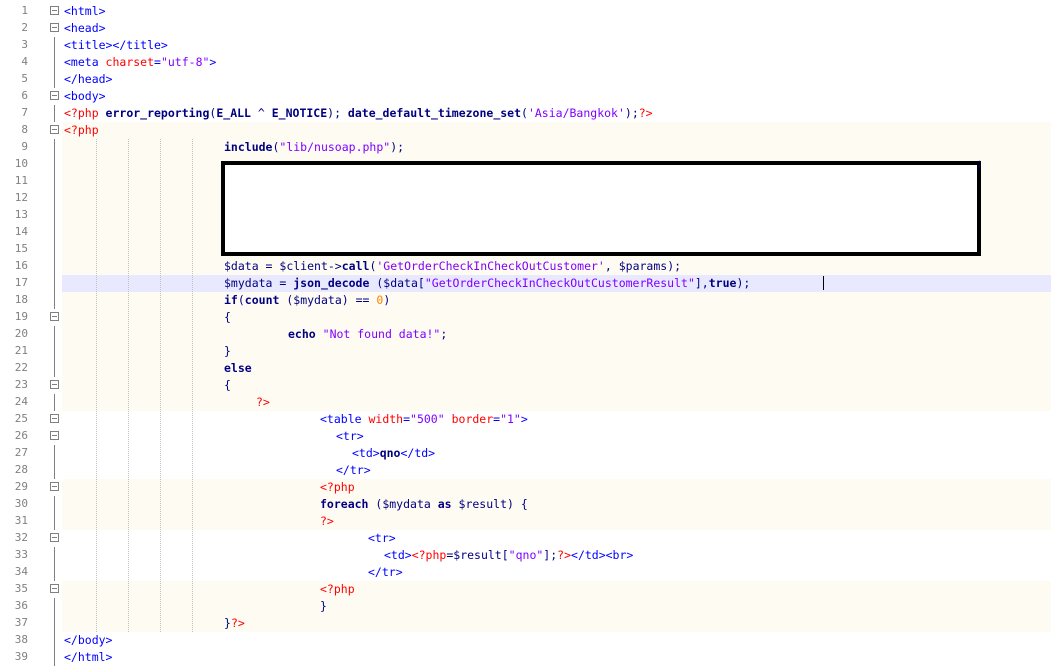 Image resolution: width=1051 pixels, height=670 pixels. I want to click on code-token: </td><br>, so click(602, 555).